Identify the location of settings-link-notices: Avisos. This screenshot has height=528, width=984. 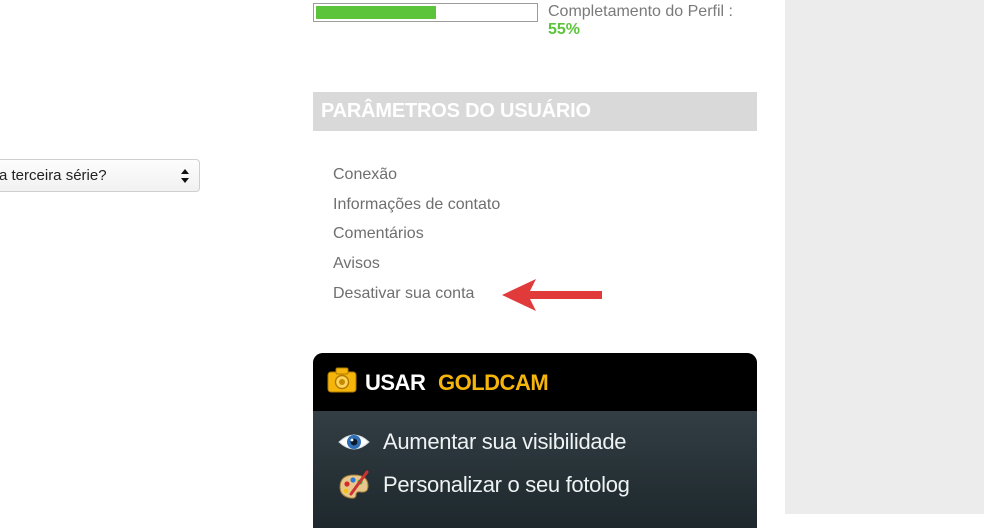
(416, 267).